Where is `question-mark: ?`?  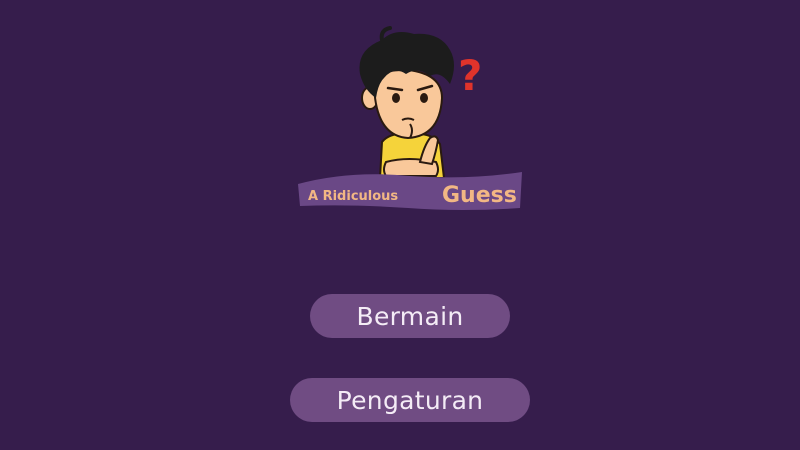
question-mark: ? is located at coordinates (470, 75).